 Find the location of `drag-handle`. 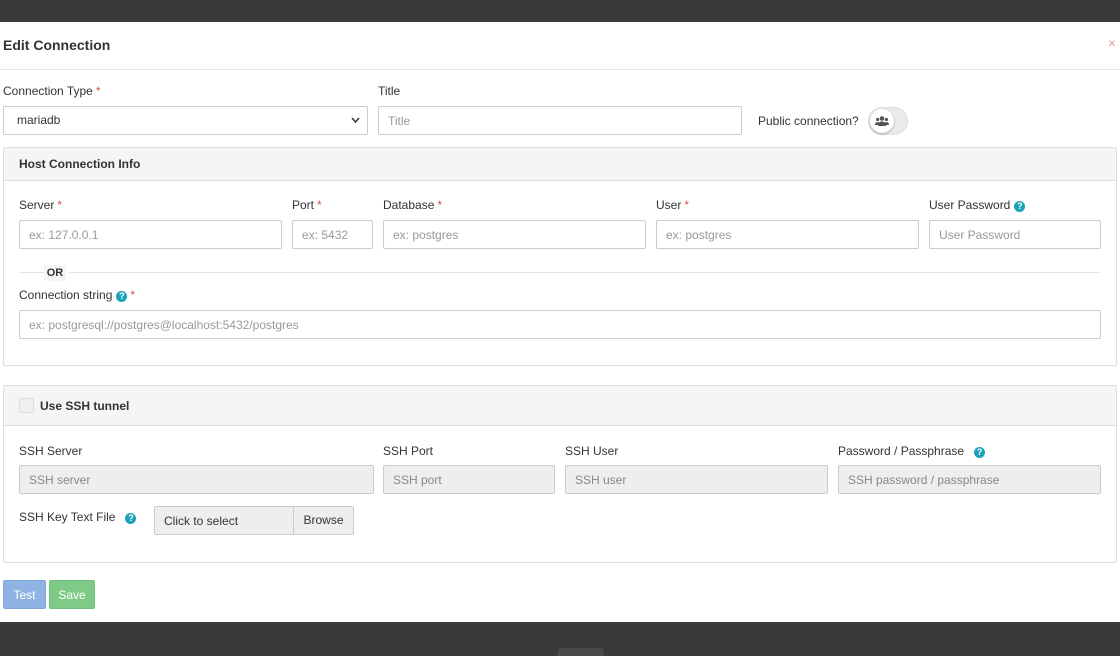

drag-handle is located at coordinates (581, 652).